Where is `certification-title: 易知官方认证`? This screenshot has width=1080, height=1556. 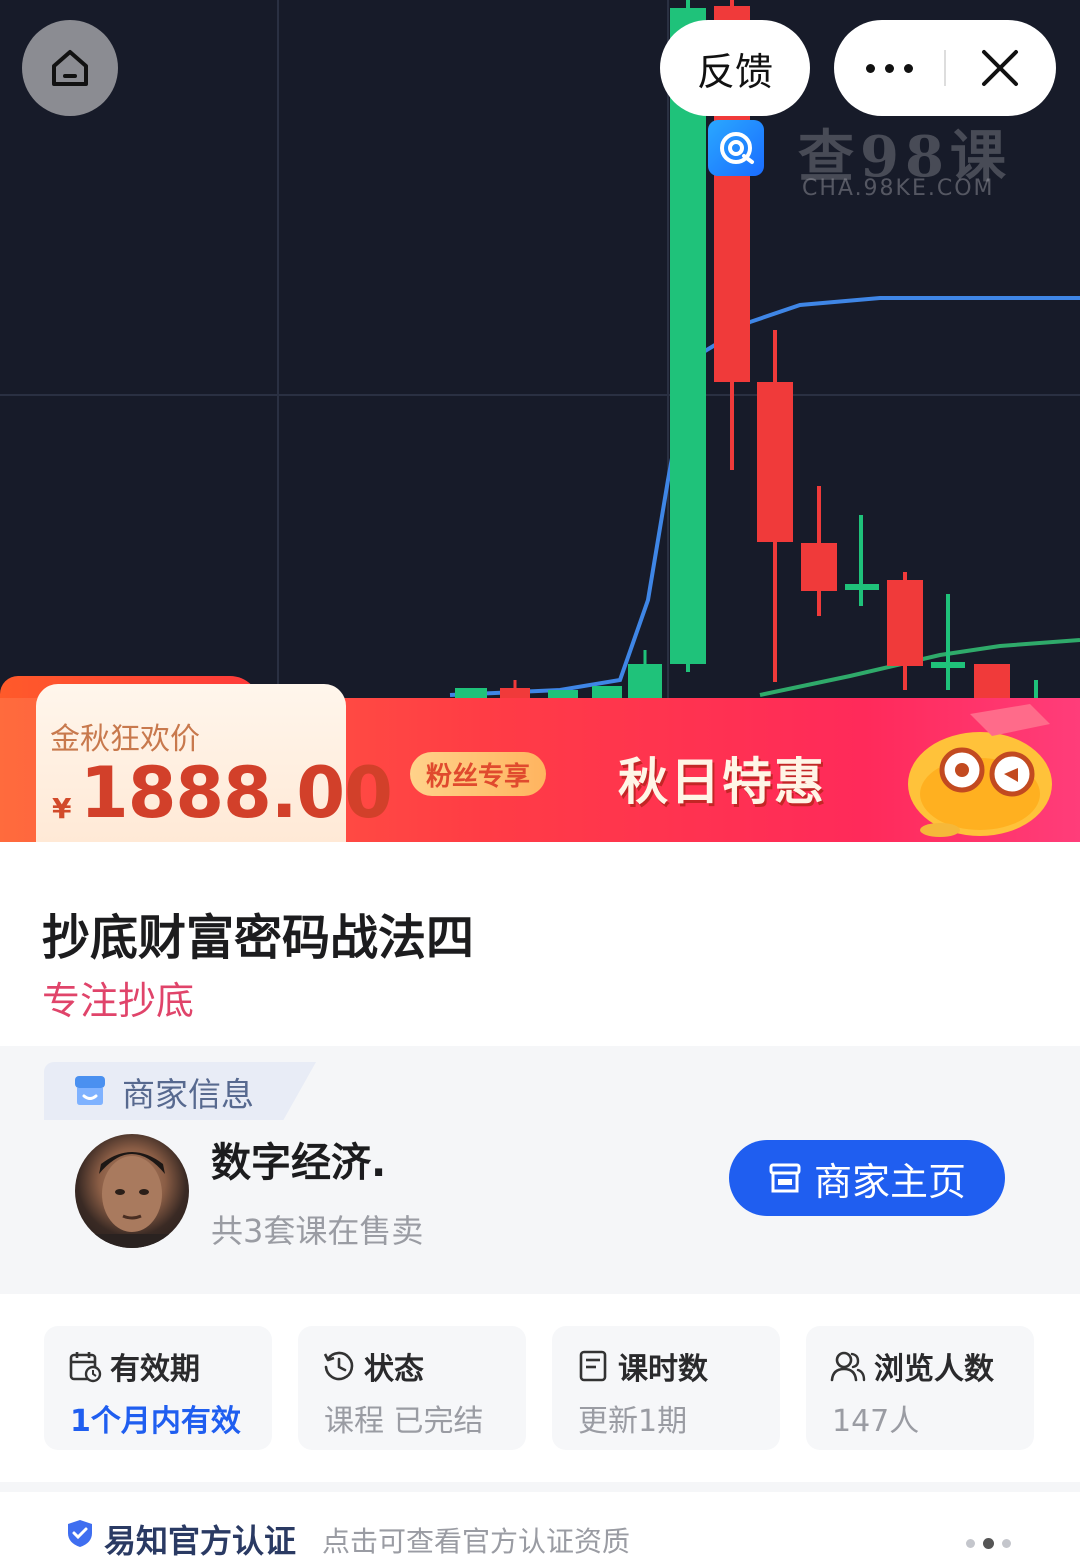
certification-title: 易知官方认证 is located at coordinates (200, 1539).